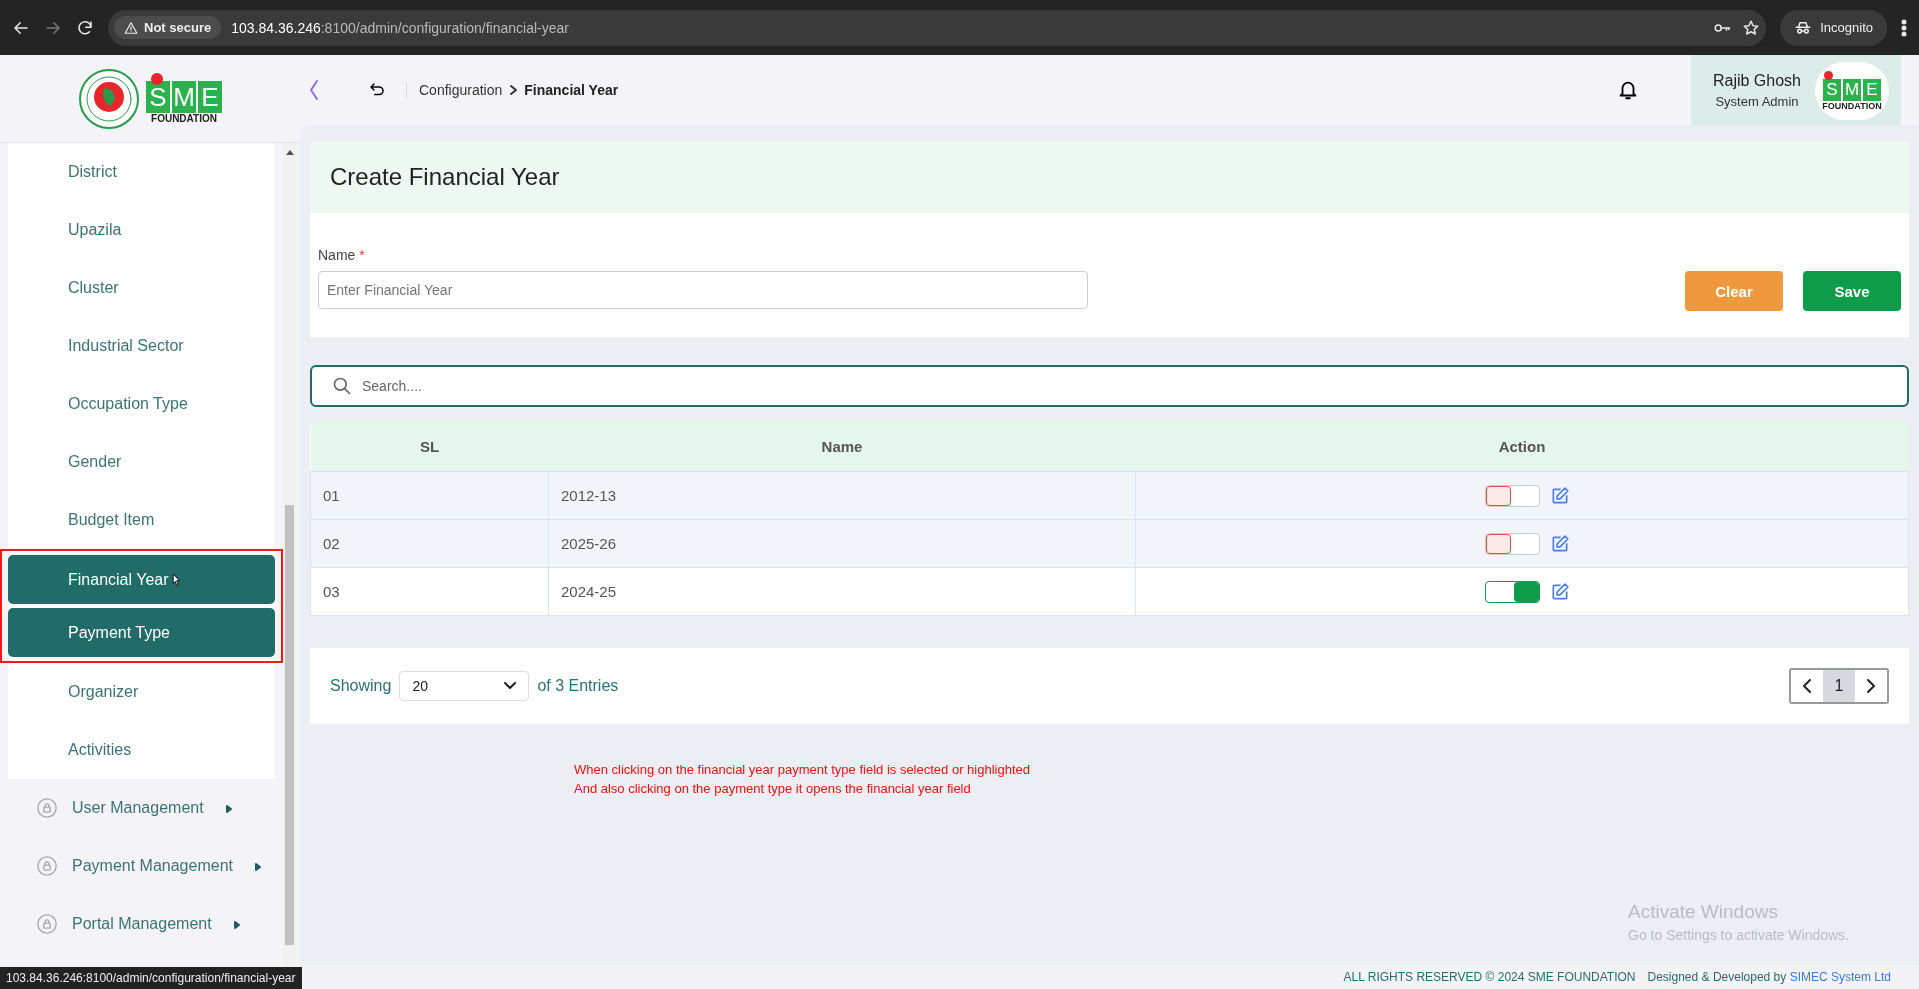 The width and height of the screenshot is (1919, 989). Describe the element at coordinates (1757, 101) in the screenshot. I see `user-role: System Admin` at that location.